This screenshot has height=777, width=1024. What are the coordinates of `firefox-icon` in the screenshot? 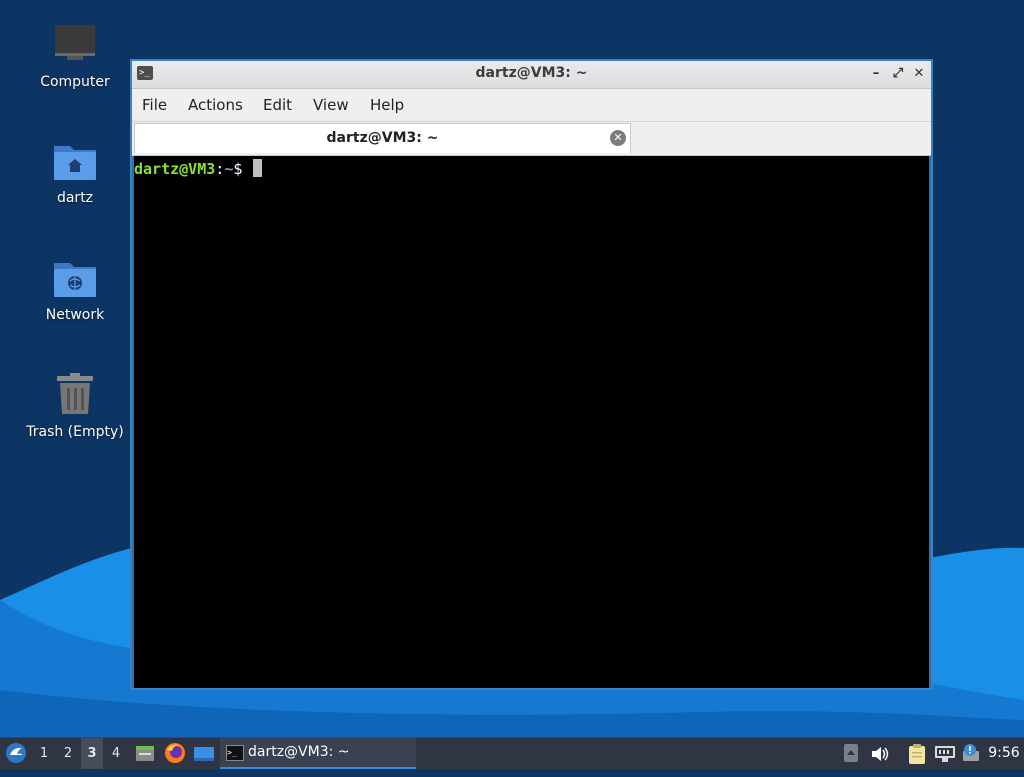 It's located at (175, 753).